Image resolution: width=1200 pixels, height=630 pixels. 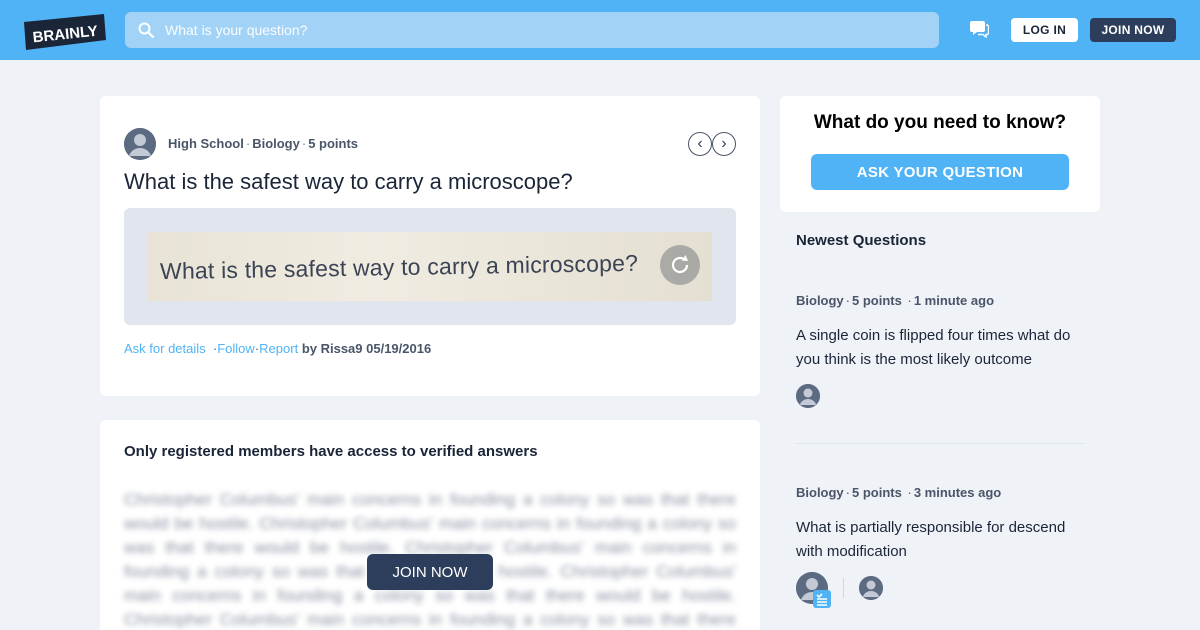 I want to click on chevron-right-icon: ›, so click(x=724, y=143).